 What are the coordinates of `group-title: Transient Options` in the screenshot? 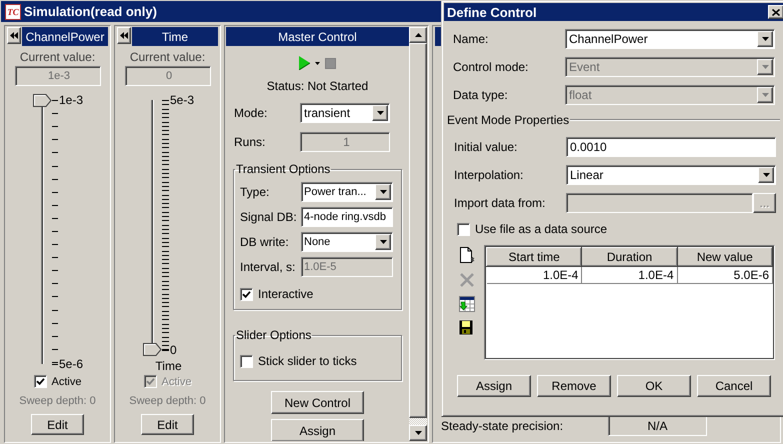 It's located at (283, 169).